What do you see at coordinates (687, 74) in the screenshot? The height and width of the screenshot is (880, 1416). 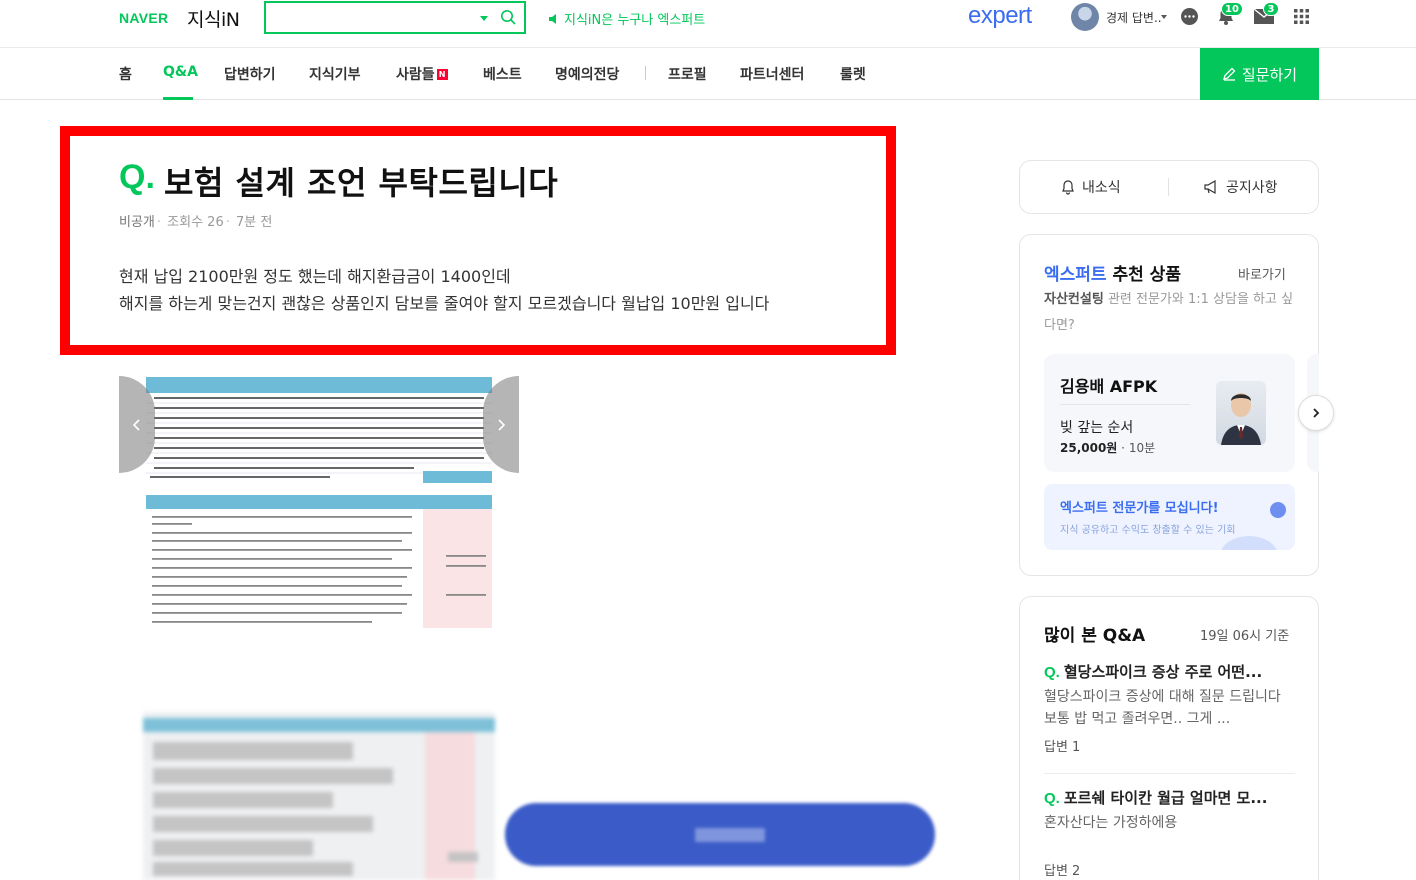 I see `nav-profile: 프로필` at bounding box center [687, 74].